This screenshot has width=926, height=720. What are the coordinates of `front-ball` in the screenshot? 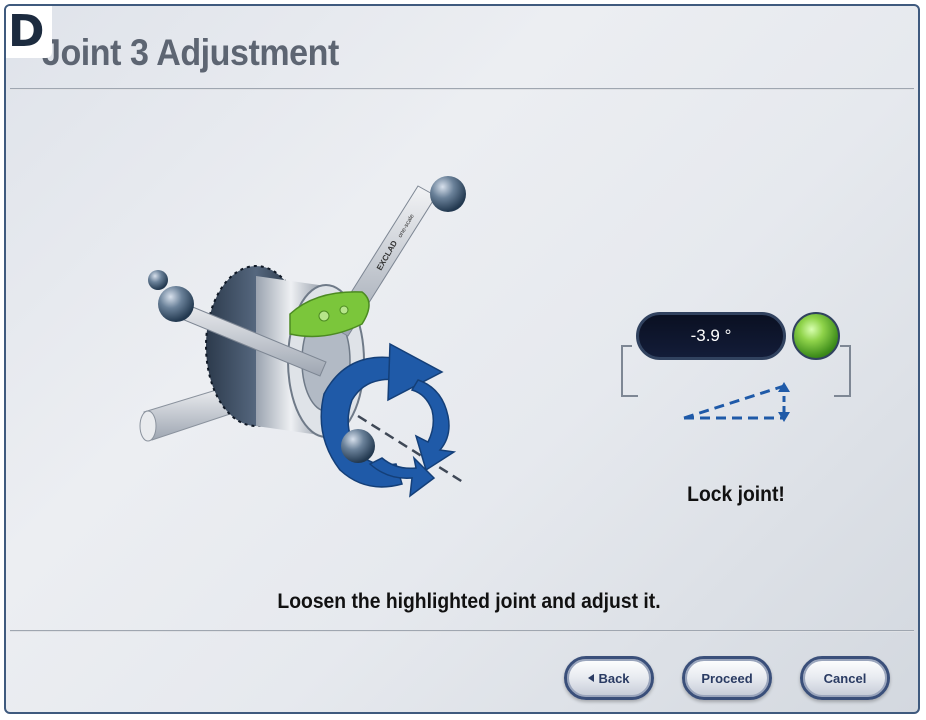 It's located at (358, 446).